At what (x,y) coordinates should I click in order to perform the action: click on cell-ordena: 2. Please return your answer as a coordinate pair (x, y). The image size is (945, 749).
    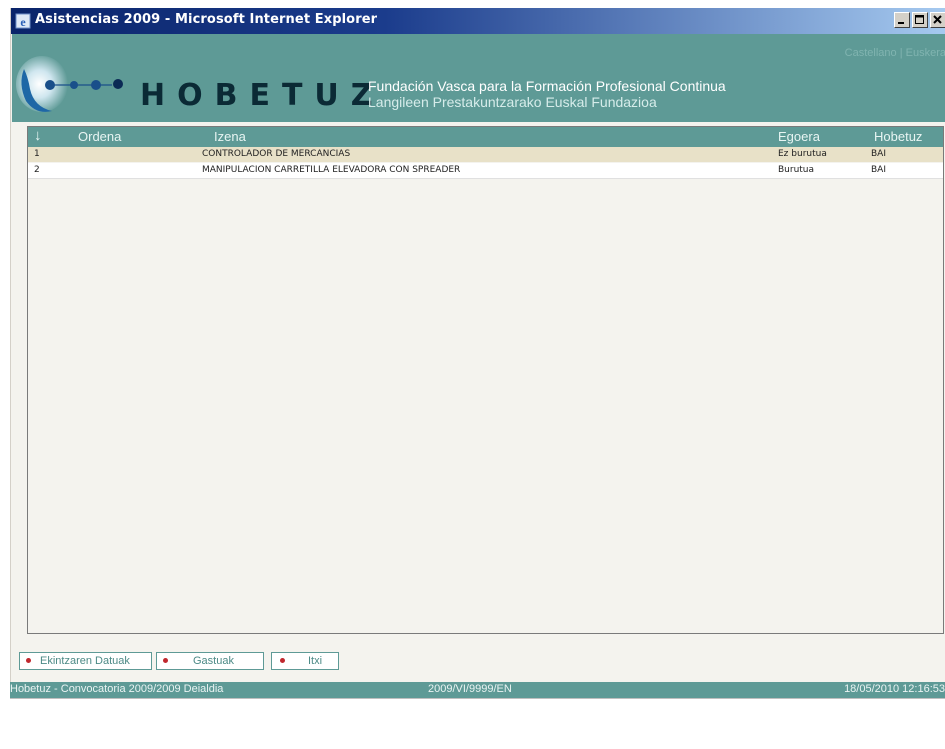
    Looking at the image, I should click on (37, 170).